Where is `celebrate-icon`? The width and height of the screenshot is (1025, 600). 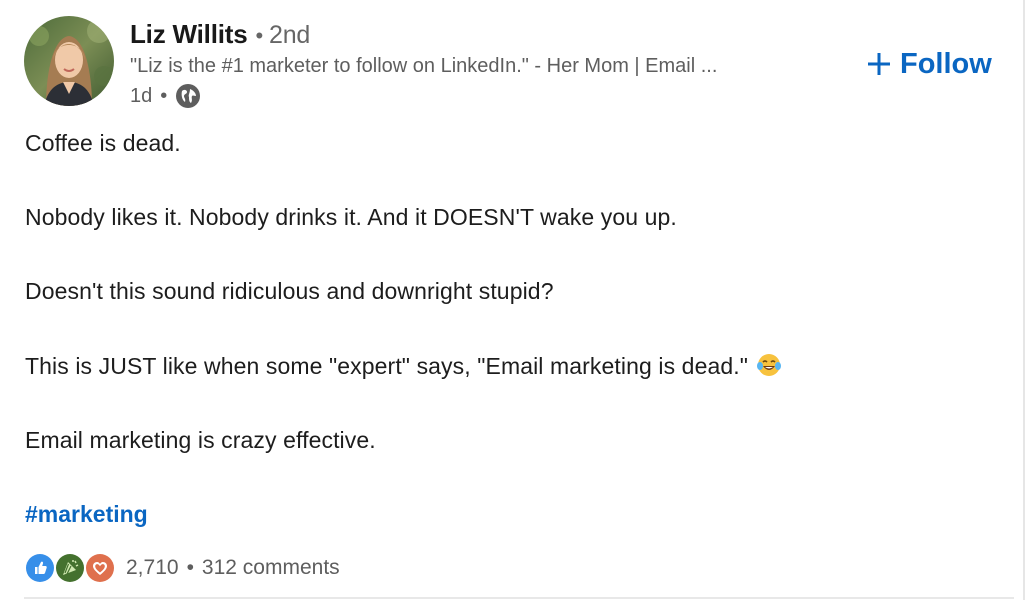 celebrate-icon is located at coordinates (70, 568).